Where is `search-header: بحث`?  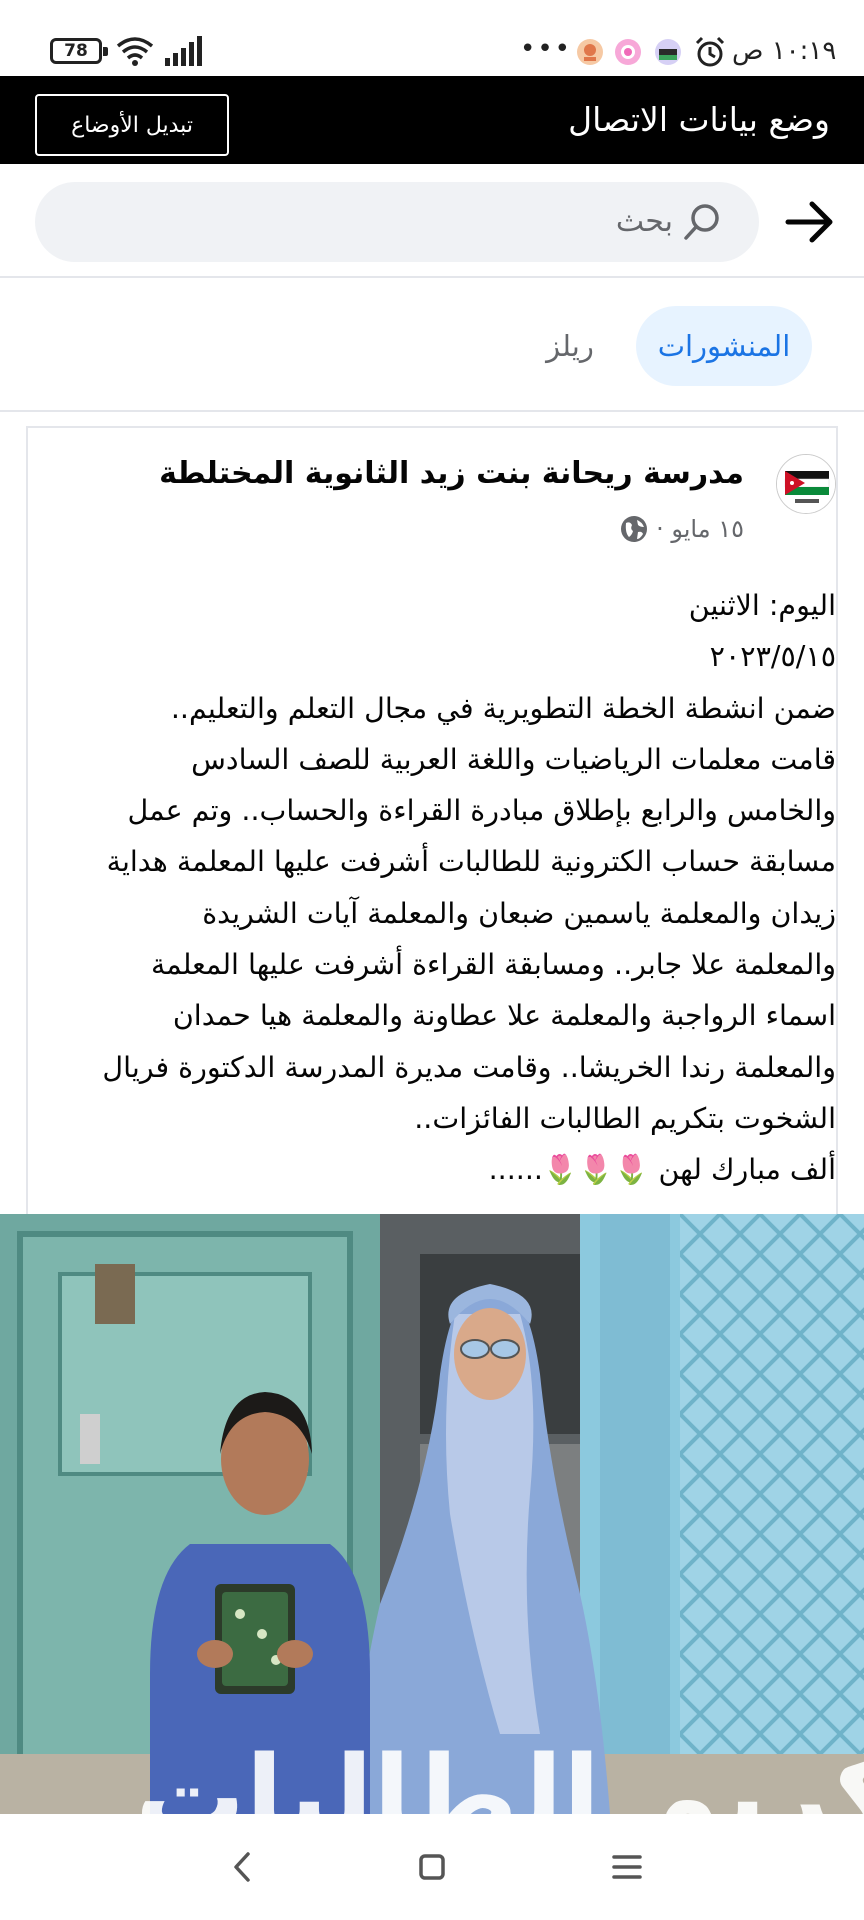 search-header: بحث is located at coordinates (432, 221).